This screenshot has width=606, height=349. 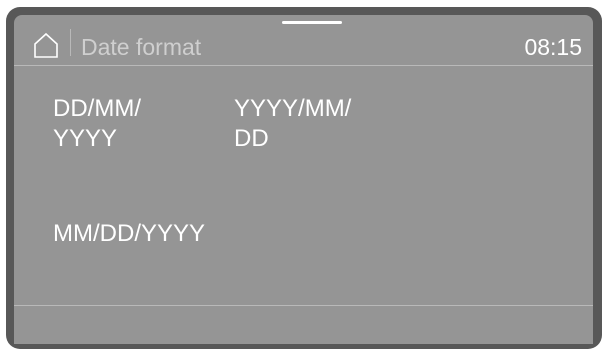 I want to click on footer-divider, so click(x=303, y=305).